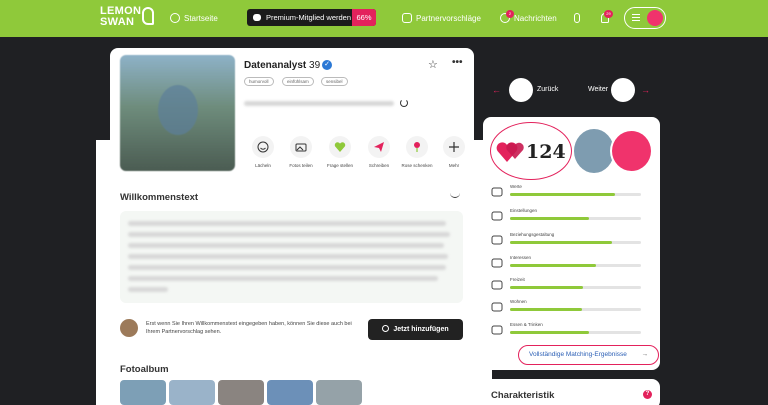 The image size is (768, 405). What do you see at coordinates (433, 64) in the screenshot?
I see `star-icon: ☆` at bounding box center [433, 64].